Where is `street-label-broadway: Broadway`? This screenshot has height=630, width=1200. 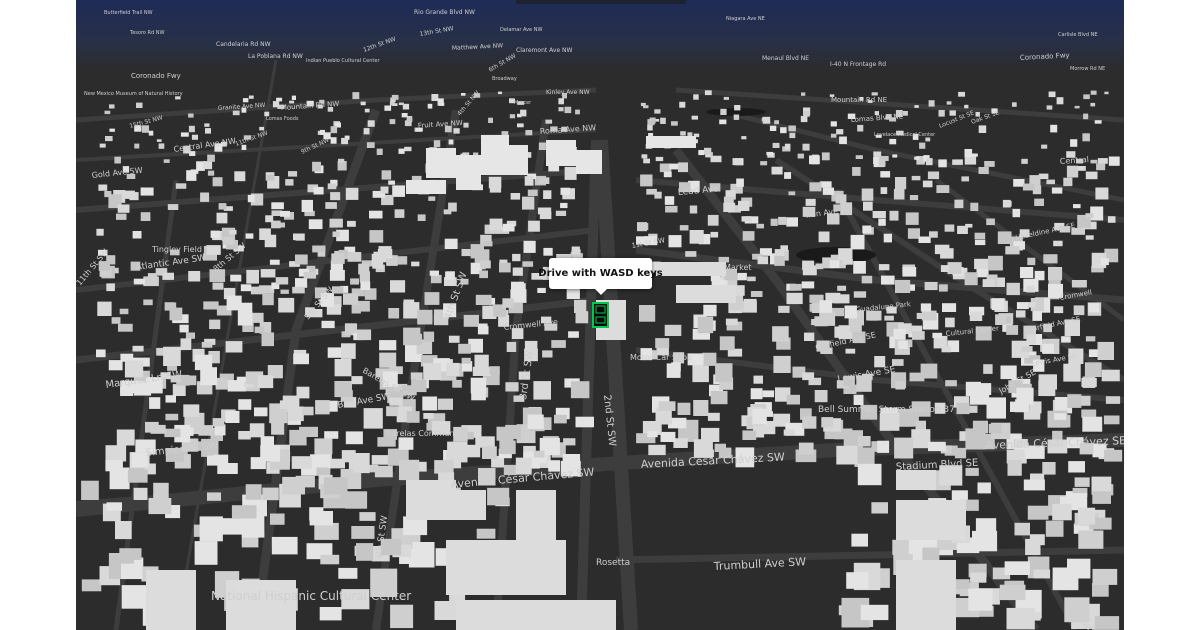
street-label-broadway: Broadway is located at coordinates (504, 79).